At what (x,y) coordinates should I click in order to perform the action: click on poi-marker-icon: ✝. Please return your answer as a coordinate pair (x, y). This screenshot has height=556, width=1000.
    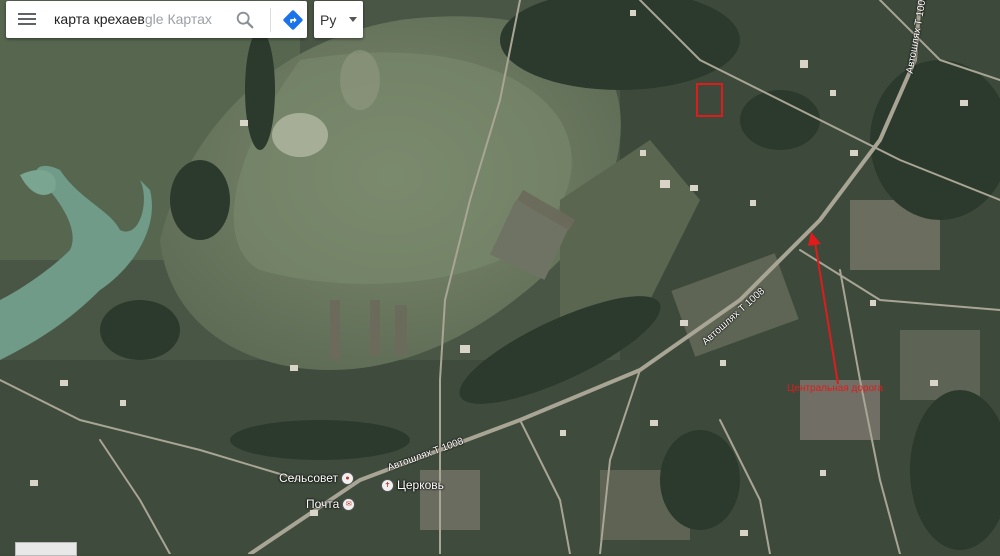
    Looking at the image, I should click on (387, 485).